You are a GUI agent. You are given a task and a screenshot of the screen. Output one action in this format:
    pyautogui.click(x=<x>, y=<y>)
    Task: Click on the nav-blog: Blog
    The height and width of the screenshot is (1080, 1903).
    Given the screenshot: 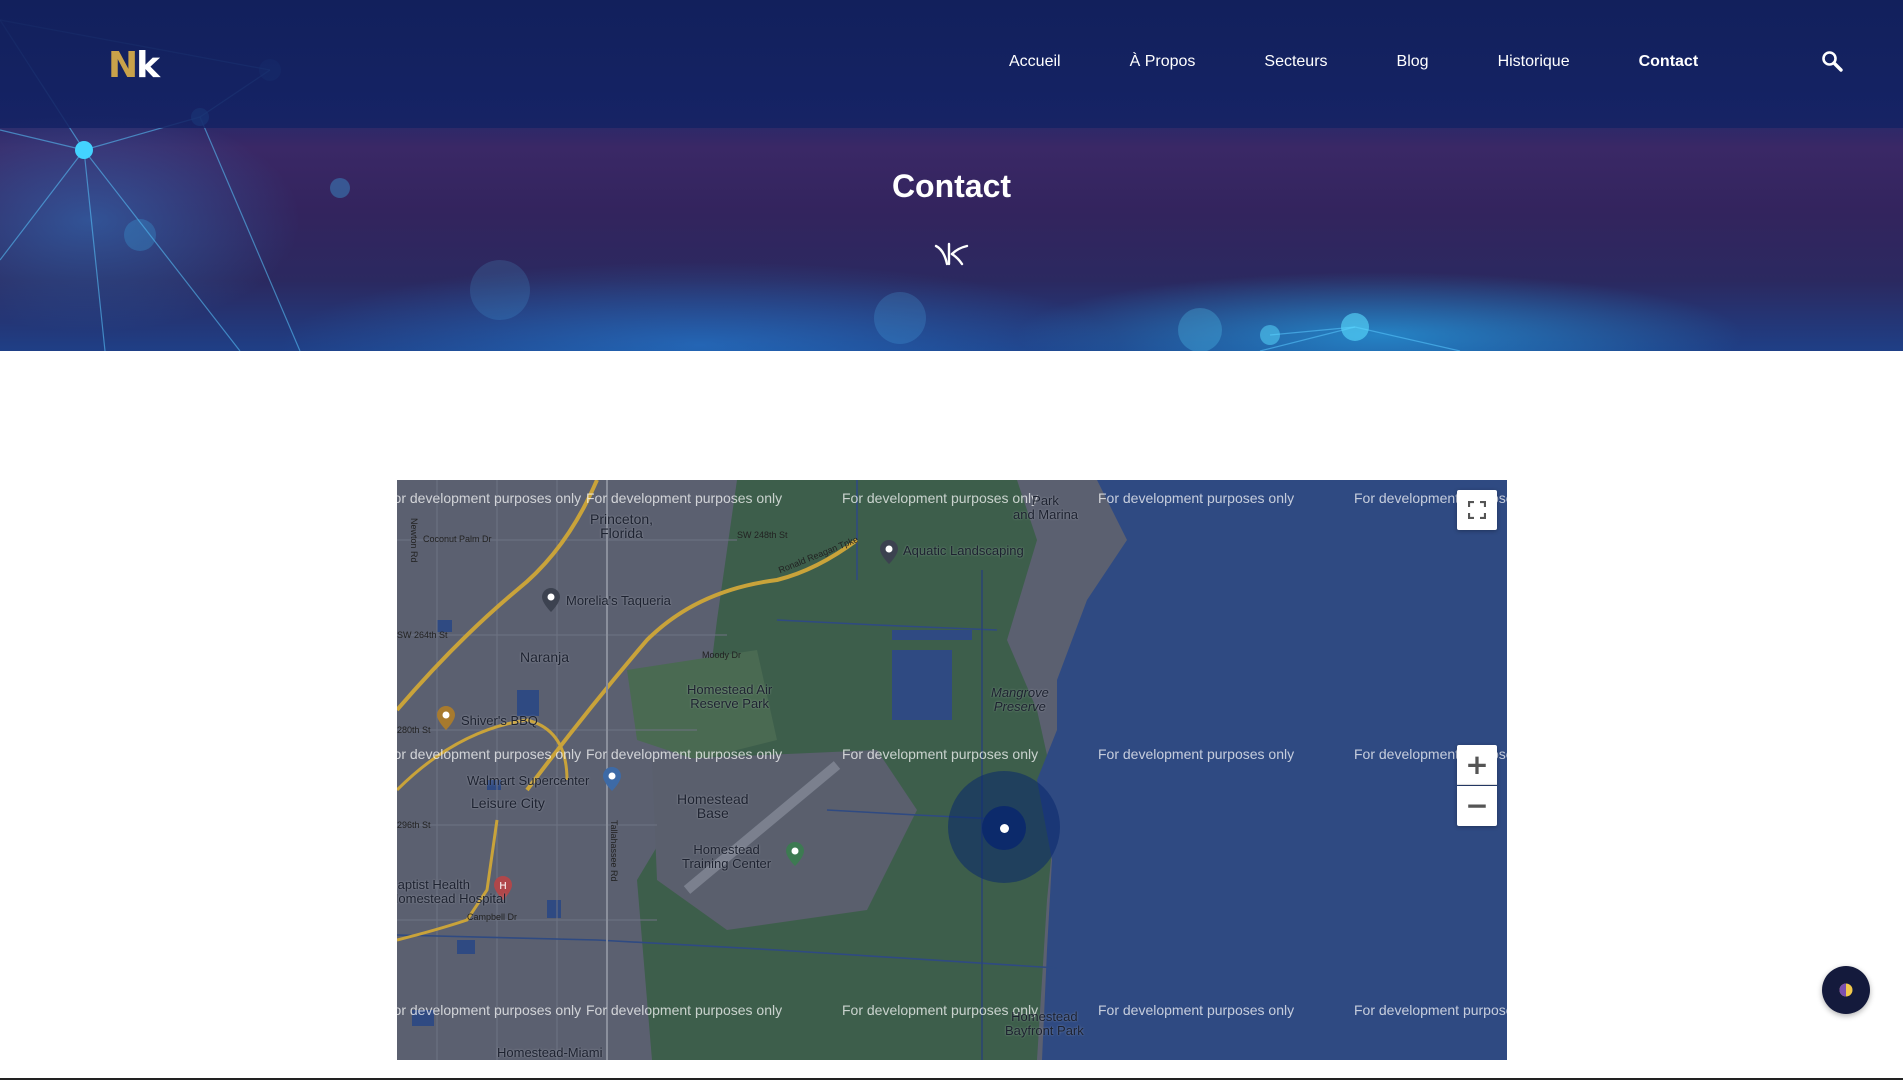 What is the action you would take?
    pyautogui.click(x=1413, y=62)
    